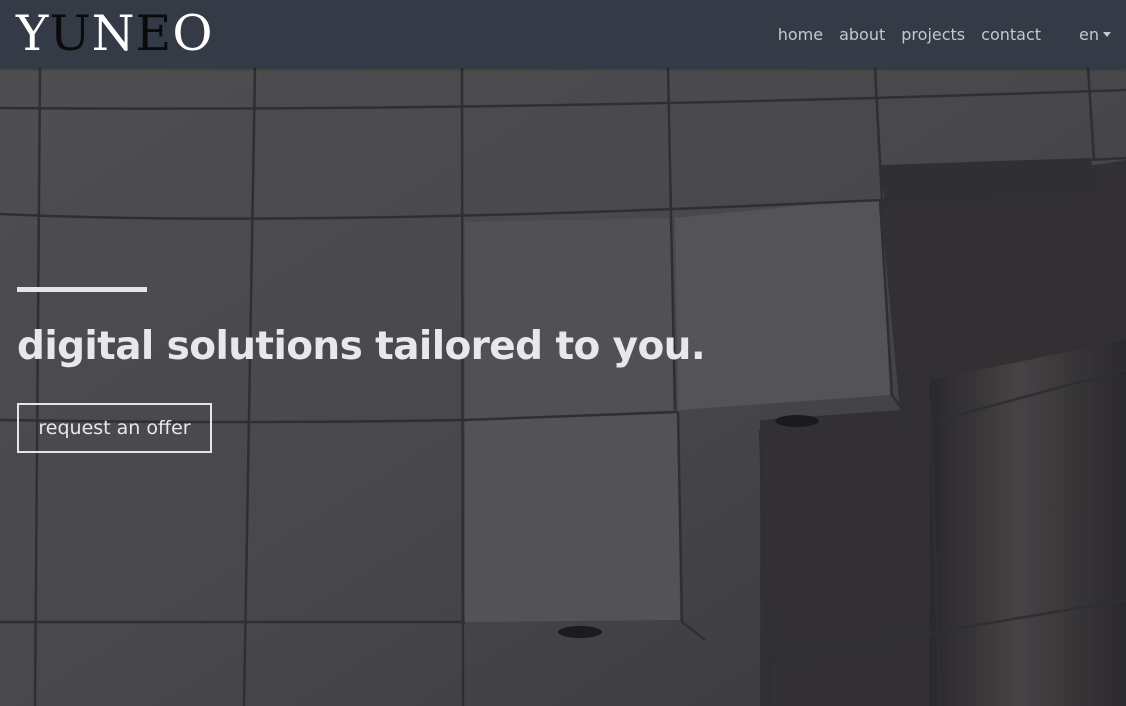 Image resolution: width=1126 pixels, height=706 pixels. What do you see at coordinates (118, 34) in the screenshot?
I see `brand-logo: YUNEO` at bounding box center [118, 34].